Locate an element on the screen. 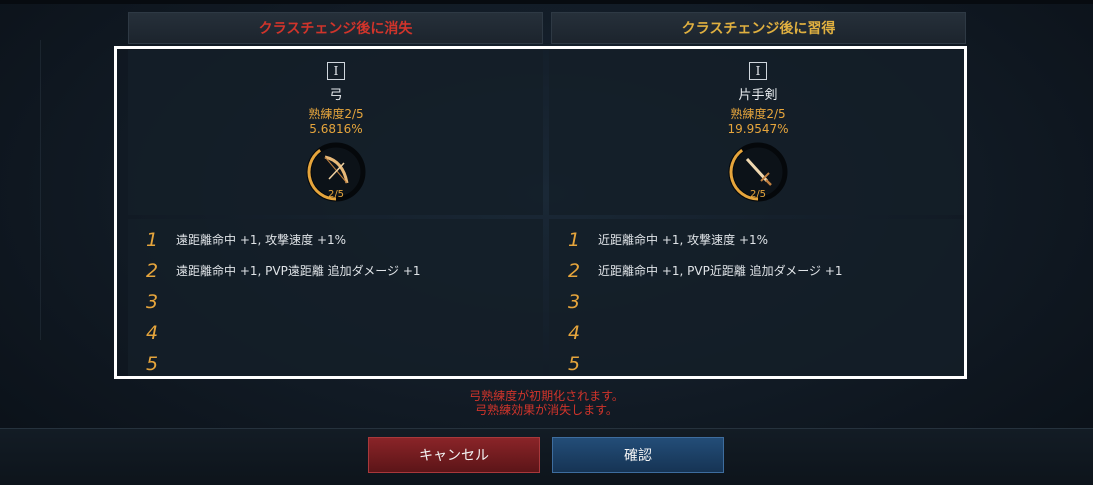  gain-header: クラスチェンジ後に習得 is located at coordinates (758, 28).